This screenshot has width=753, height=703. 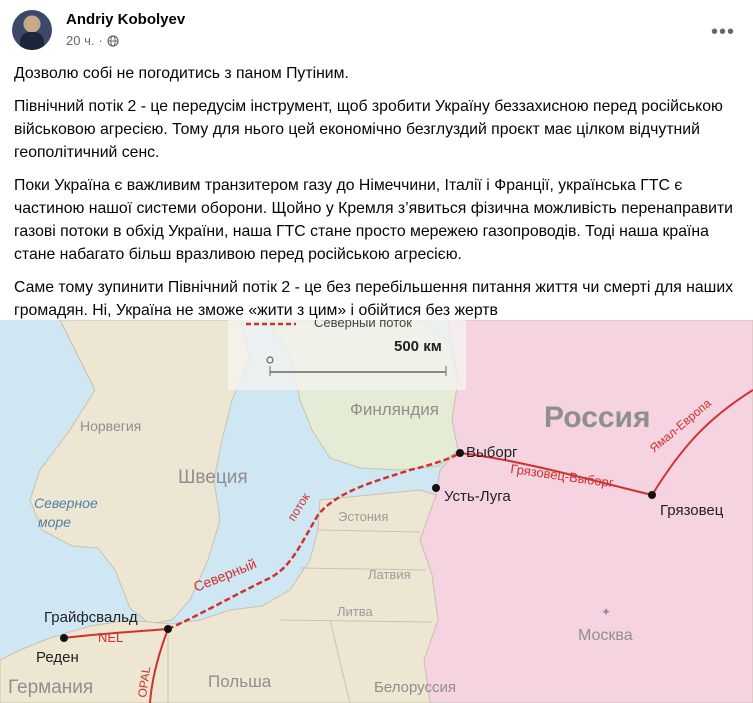 What do you see at coordinates (80, 40) in the screenshot?
I see `post-time: 20 ч.` at bounding box center [80, 40].